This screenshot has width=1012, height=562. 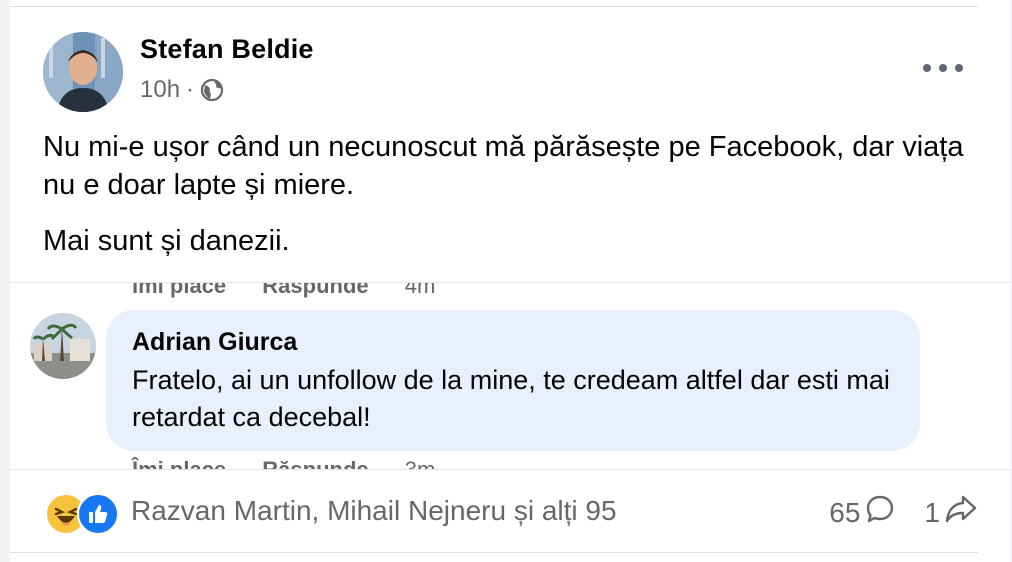 I want to click on shares-count-button: 1, so click(x=951, y=512).